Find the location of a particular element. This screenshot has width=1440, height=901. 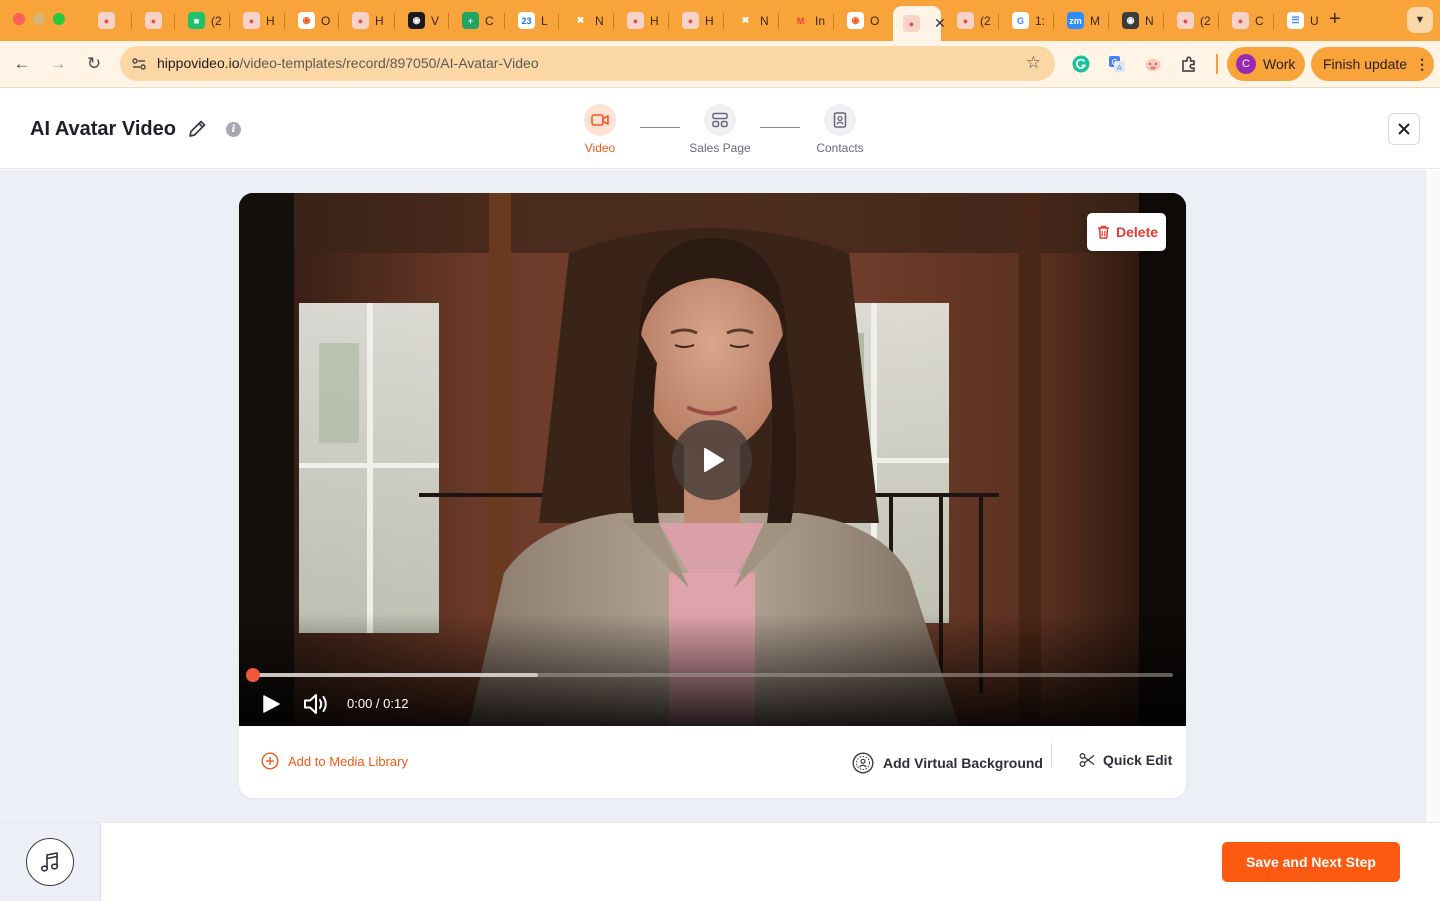

control-play-button is located at coordinates (271, 704).